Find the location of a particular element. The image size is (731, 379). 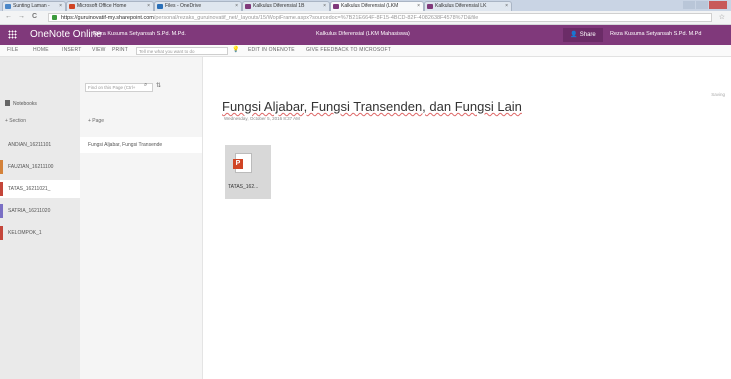

browser-tab-1: Sunting Laman - × is located at coordinates (34, 6).